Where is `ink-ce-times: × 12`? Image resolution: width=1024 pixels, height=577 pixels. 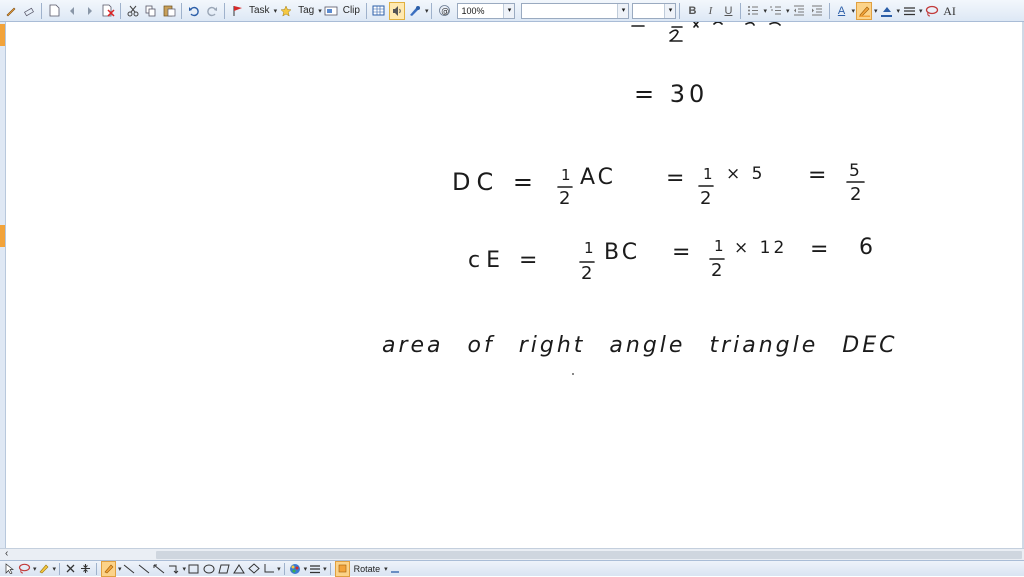 ink-ce-times: × 12 is located at coordinates (760, 248).